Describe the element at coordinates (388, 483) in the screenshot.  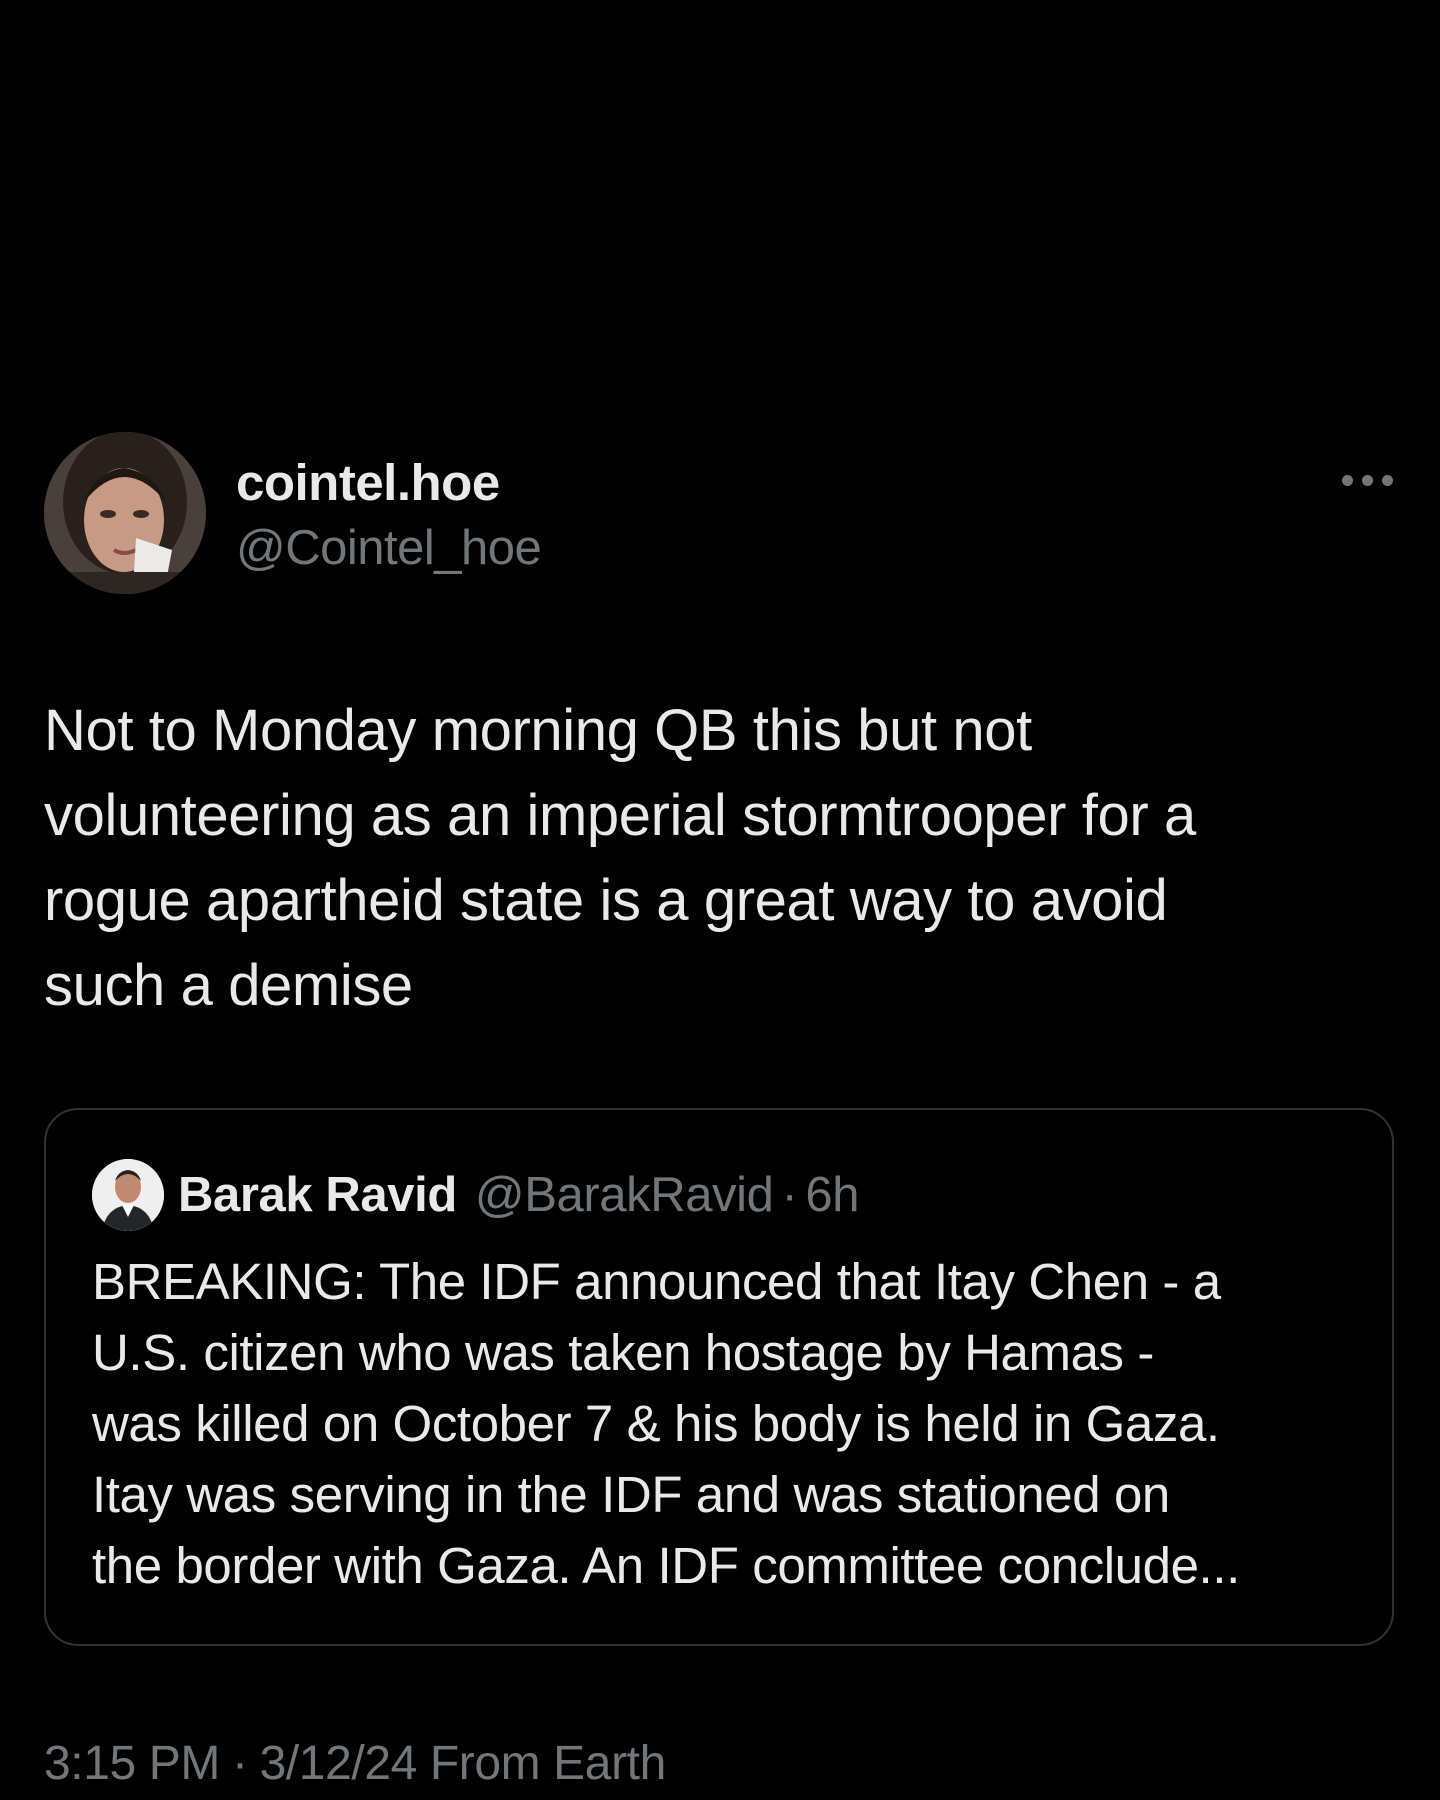
I see `author-display-name: cointel.hoe` at that location.